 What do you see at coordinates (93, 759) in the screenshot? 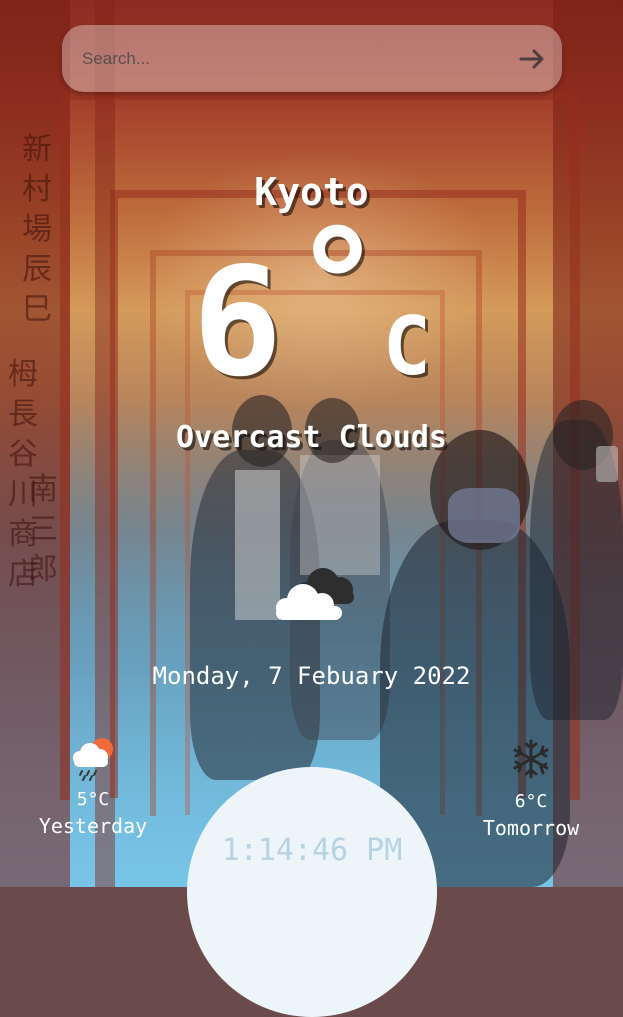
I see `rain-sun-cloud-icon` at bounding box center [93, 759].